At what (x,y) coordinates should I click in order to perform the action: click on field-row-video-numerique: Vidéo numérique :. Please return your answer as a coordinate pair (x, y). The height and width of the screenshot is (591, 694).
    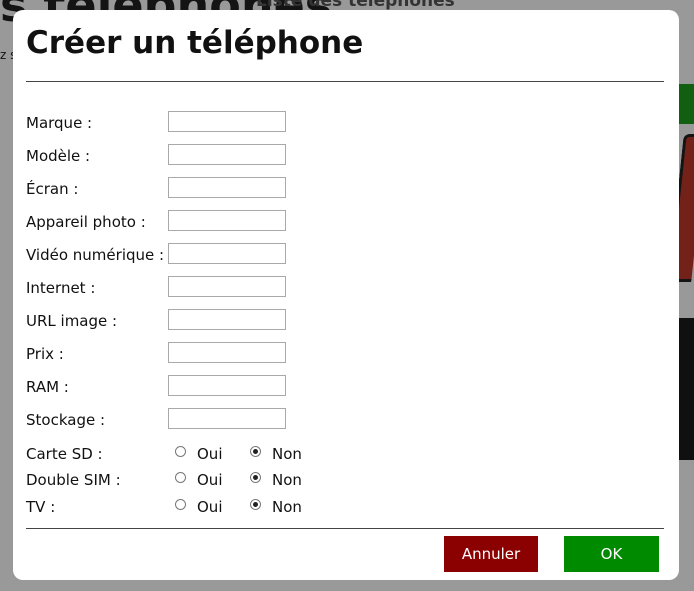
    Looking at the image, I should click on (176, 255).